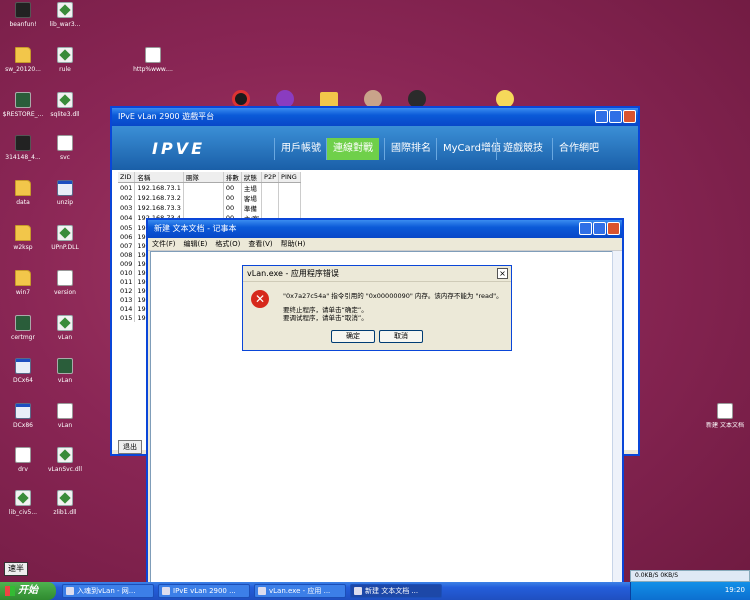  Describe the element at coordinates (385, 229) in the screenshot. I see `notepad-title-bar: 新建 文本文档 - 记事本` at that location.